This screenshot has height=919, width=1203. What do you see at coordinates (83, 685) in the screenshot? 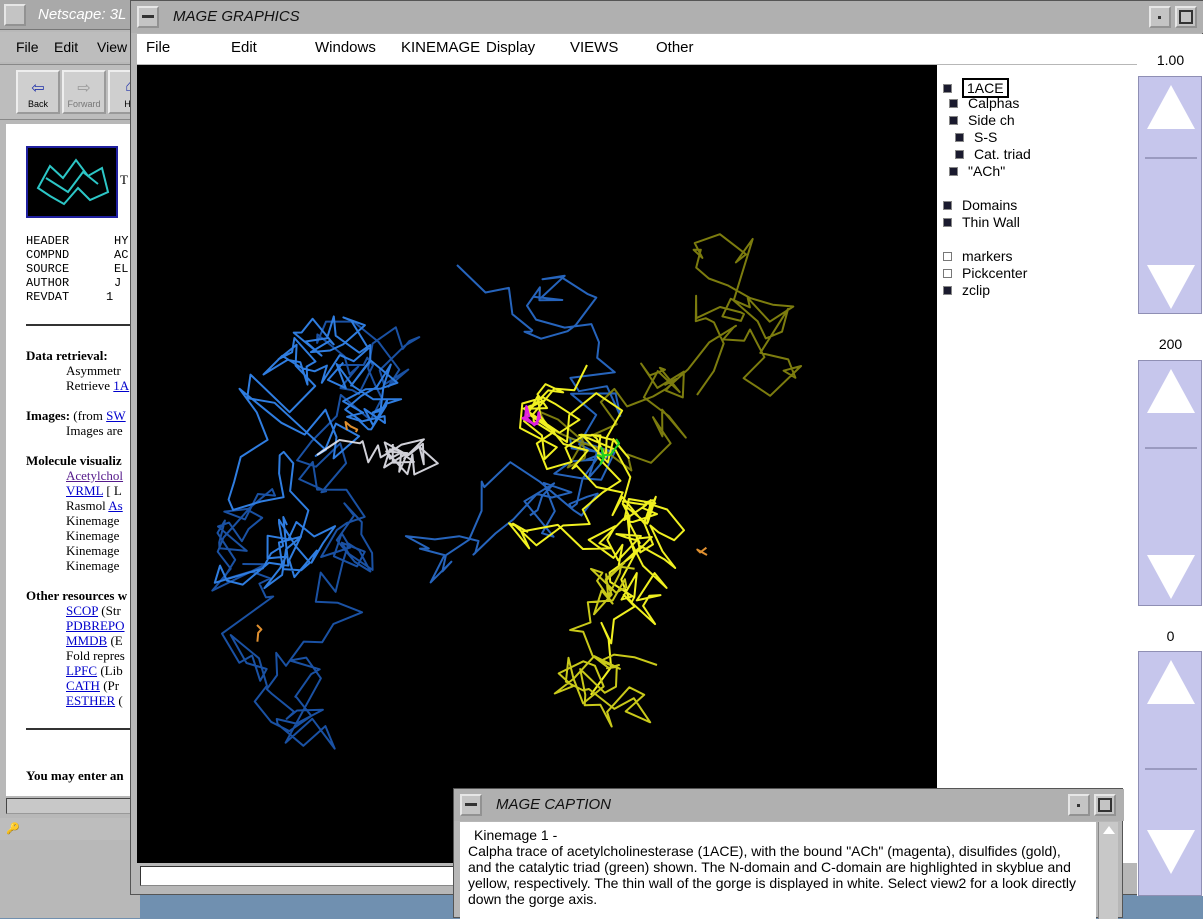
I see `cath-link: CATH` at bounding box center [83, 685].